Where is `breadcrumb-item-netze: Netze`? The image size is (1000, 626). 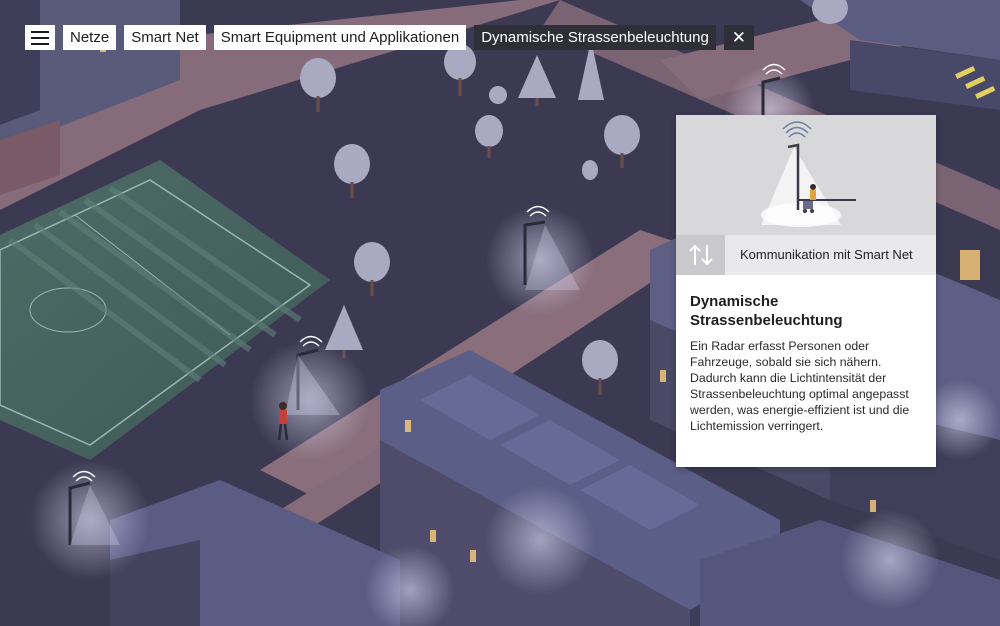
breadcrumb-item-netze: Netze is located at coordinates (90, 37).